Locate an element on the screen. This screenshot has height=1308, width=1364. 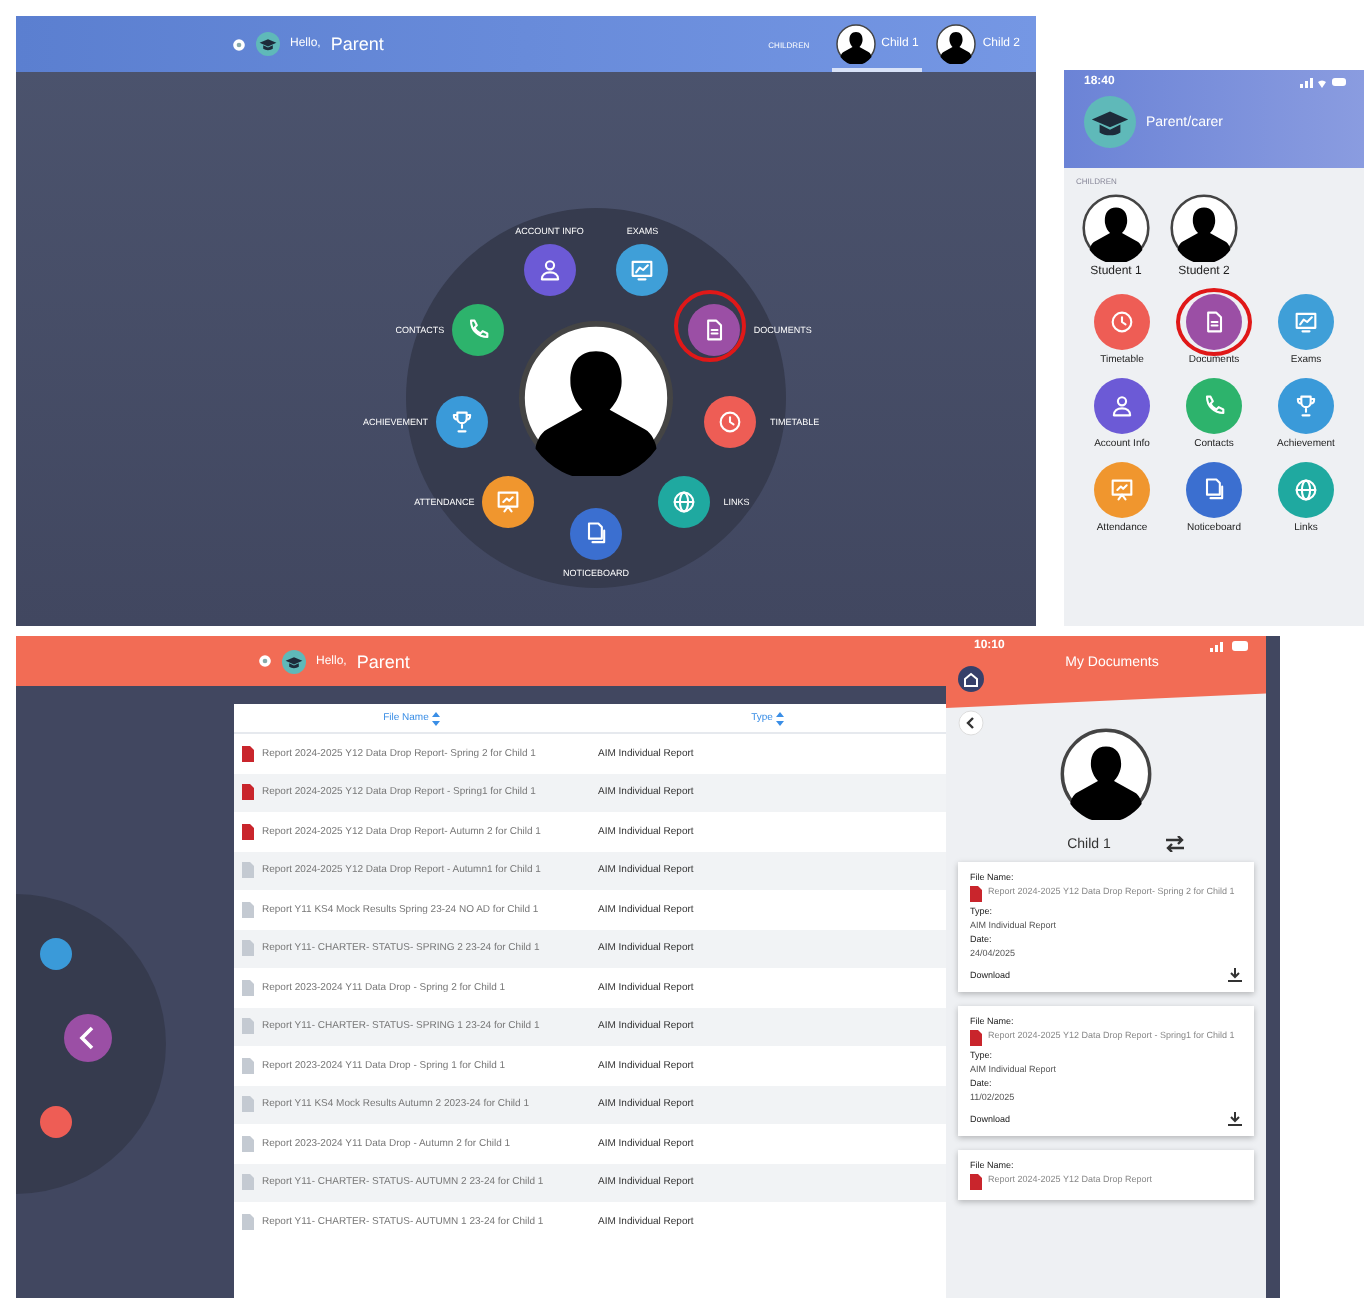
swap-icon is located at coordinates (1175, 844).